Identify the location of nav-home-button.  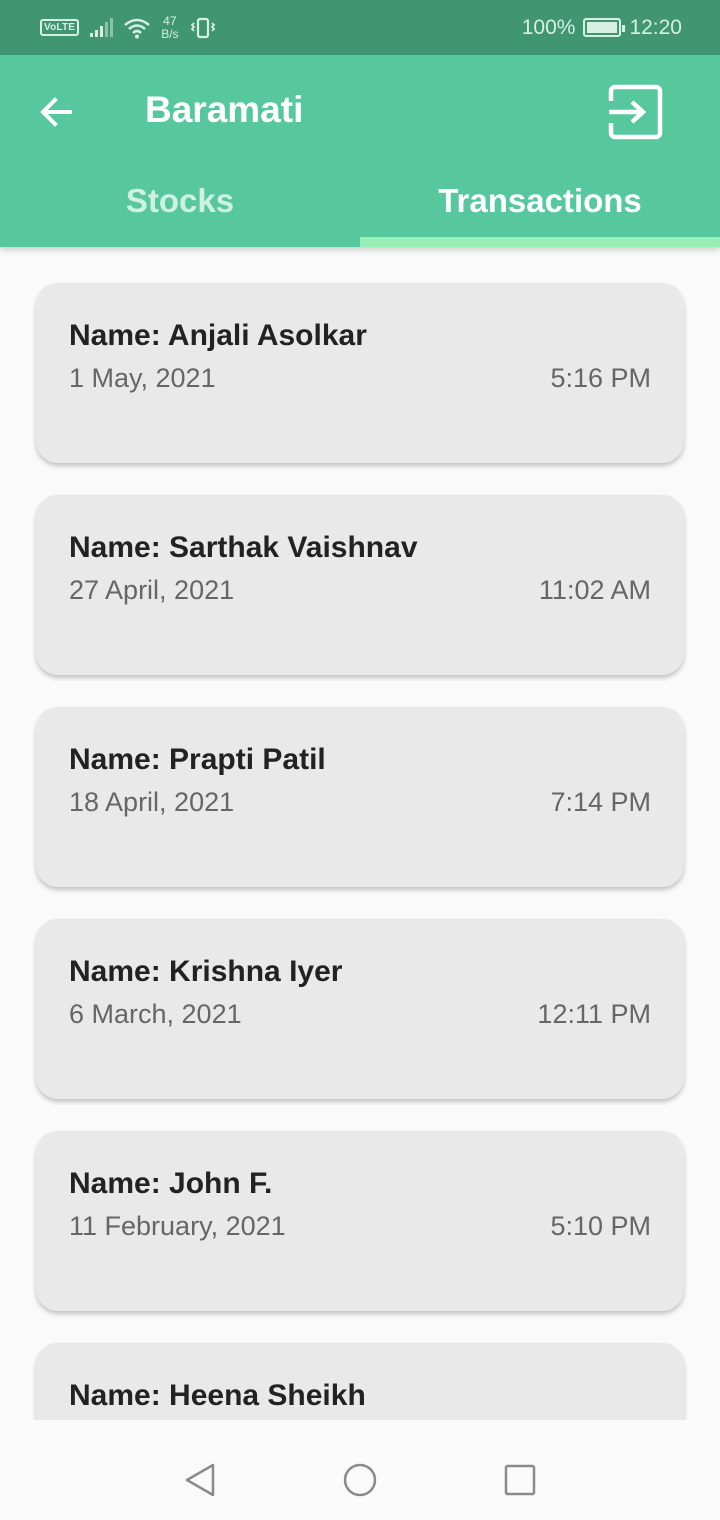
(360, 1480).